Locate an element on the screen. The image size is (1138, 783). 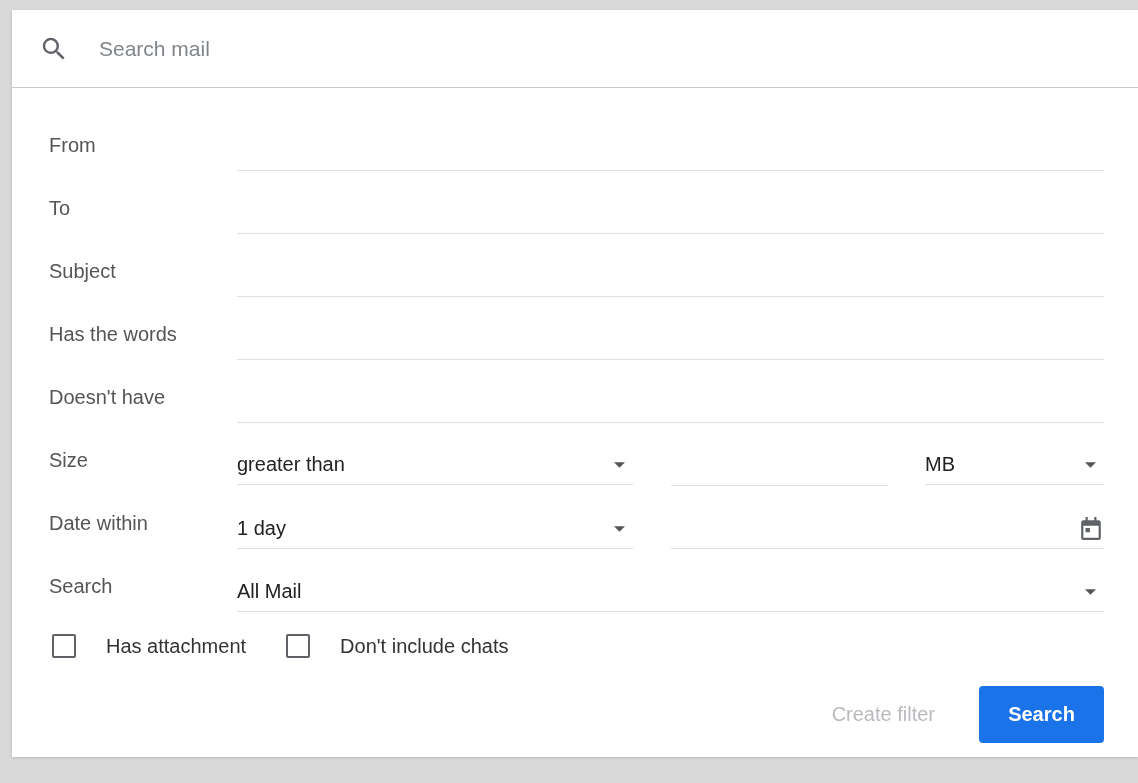
field-label: Date within is located at coordinates (99, 524).